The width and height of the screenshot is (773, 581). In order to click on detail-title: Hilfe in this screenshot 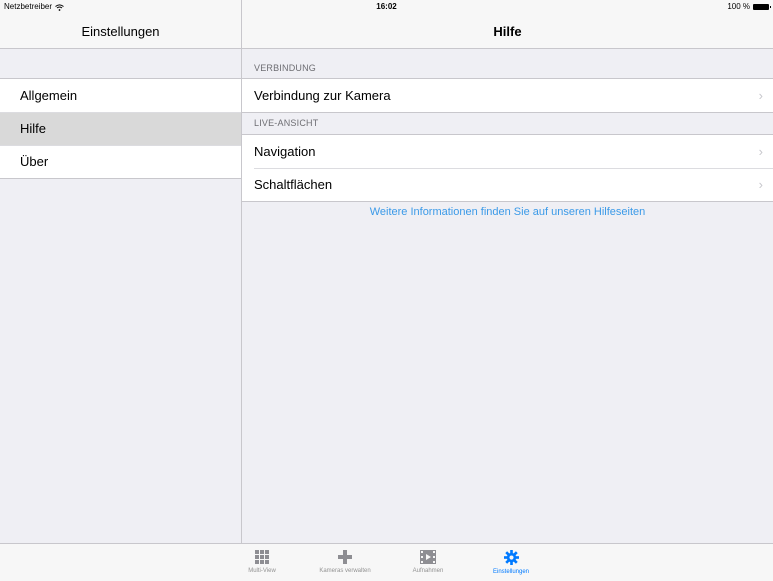, I will do `click(507, 31)`.